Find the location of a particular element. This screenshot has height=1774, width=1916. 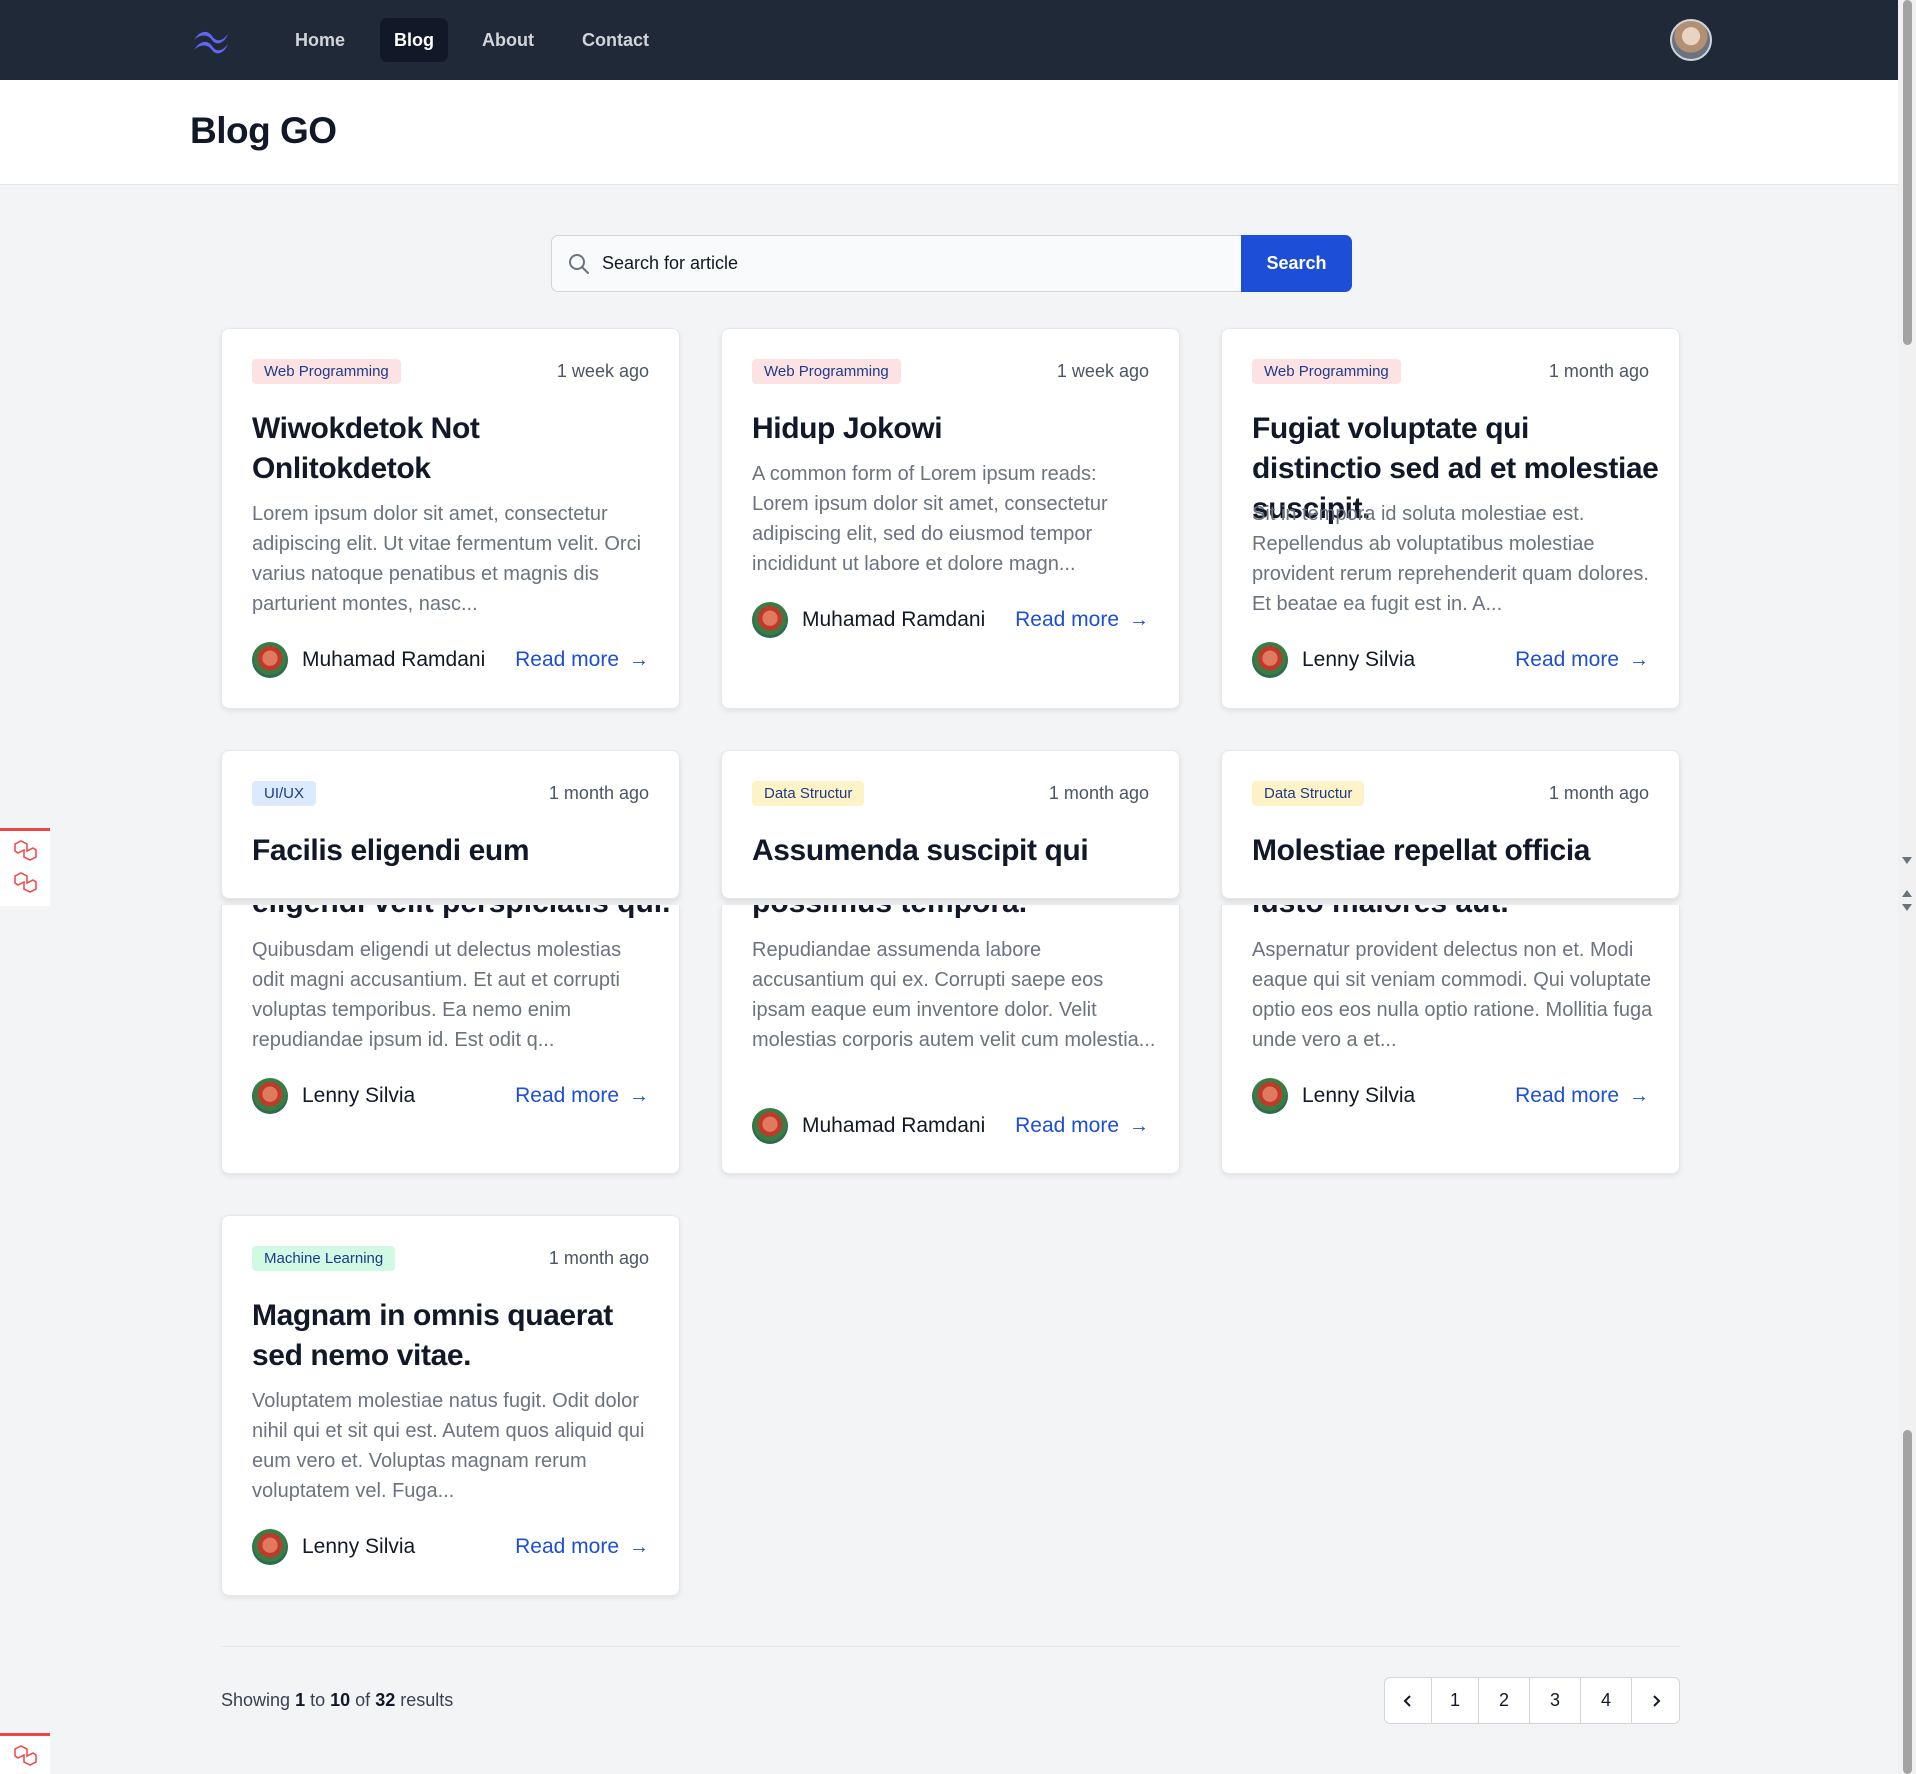

debugbar-tab-bottom is located at coordinates (25, 1753).